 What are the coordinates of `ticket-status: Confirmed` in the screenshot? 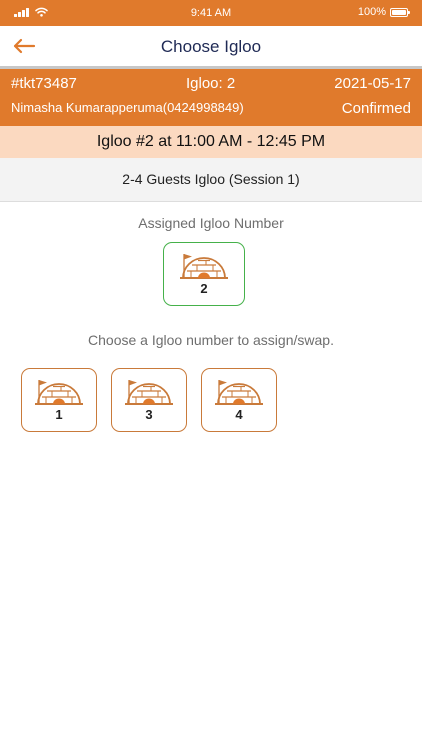 It's located at (376, 108).